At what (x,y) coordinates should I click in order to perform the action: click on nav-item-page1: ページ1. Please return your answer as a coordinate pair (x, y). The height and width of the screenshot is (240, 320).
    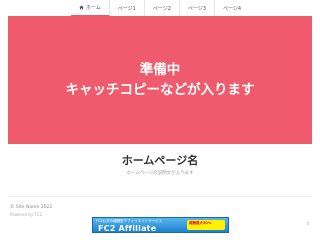
    Looking at the image, I should click on (127, 8).